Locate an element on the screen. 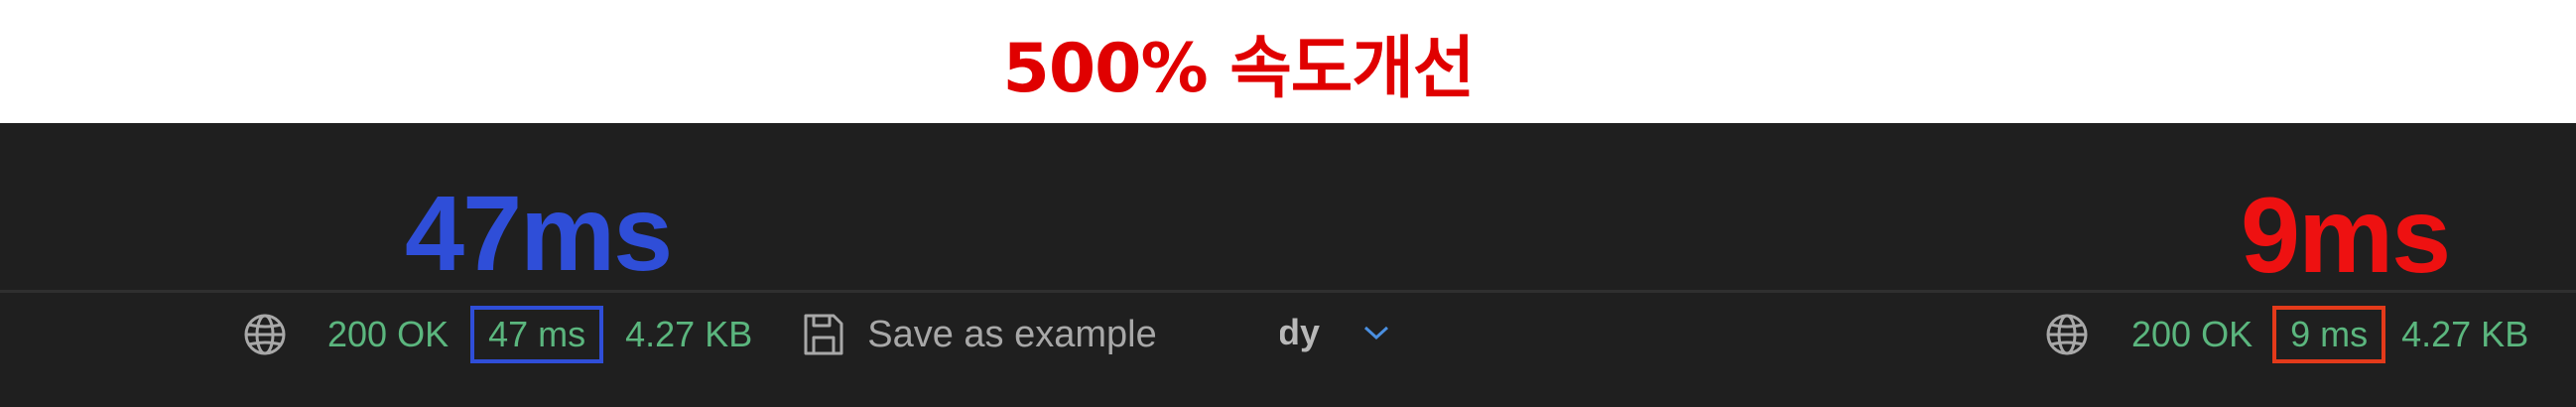 Image resolution: width=2576 pixels, height=407 pixels. after-response-status-bar: 200 OK 9 ms 4.27 KB is located at coordinates (2286, 334).